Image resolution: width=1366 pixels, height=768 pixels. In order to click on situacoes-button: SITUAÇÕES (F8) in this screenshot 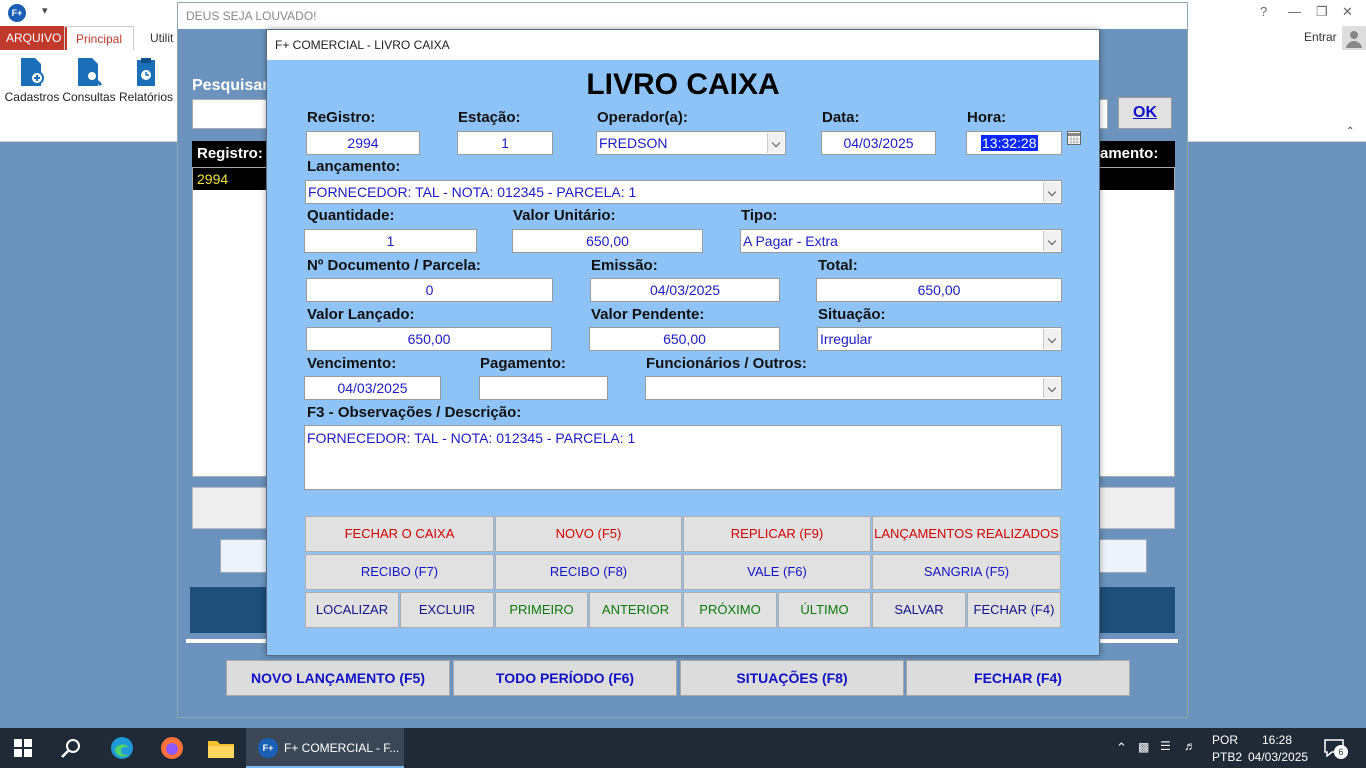, I will do `click(792, 678)`.